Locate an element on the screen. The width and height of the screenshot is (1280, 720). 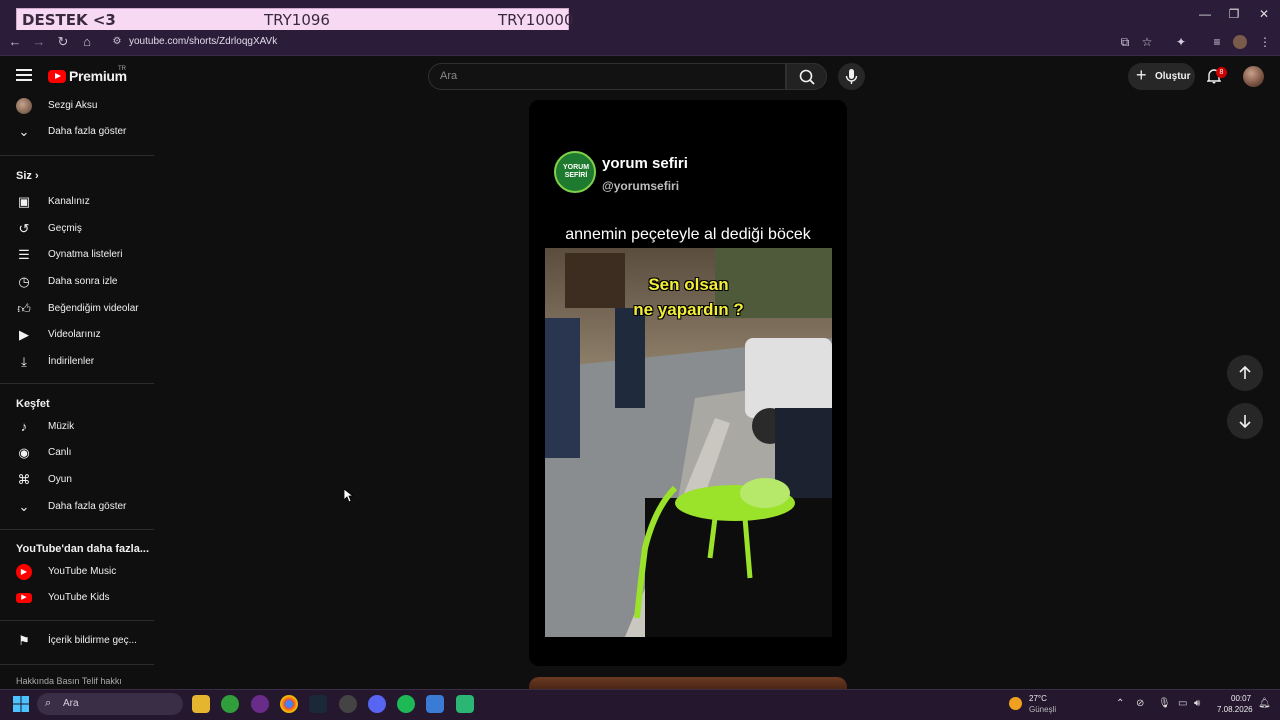
channel-logo: YORUM SEFİRİ is located at coordinates (575, 172).